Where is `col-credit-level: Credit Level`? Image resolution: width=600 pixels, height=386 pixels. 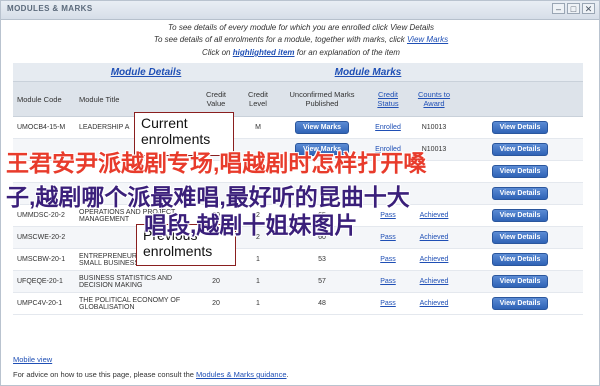
col-credit-level: Credit Level is located at coordinates (258, 99).